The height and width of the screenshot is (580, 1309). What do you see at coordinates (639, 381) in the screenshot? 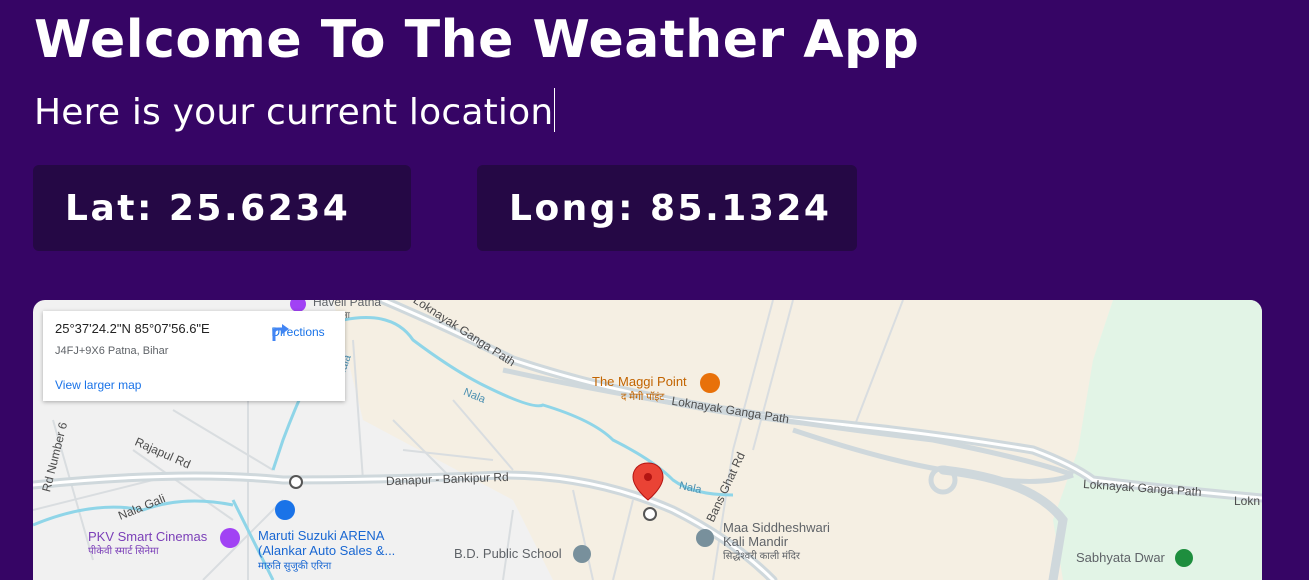
I see `place-maggi-point: The Maggi Point` at bounding box center [639, 381].